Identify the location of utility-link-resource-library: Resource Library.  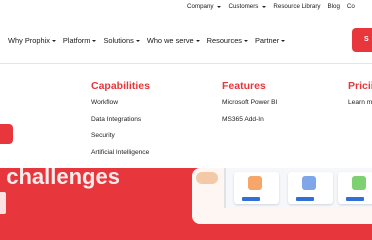
(296, 6).